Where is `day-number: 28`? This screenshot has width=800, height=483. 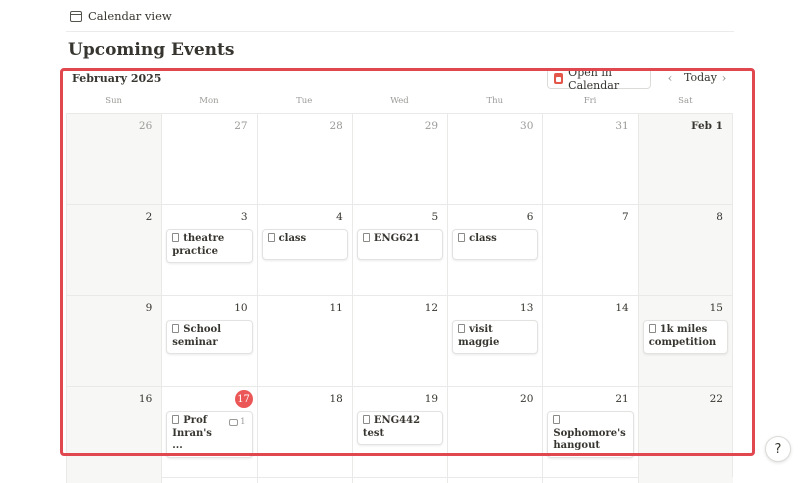 day-number: 28 is located at coordinates (336, 126).